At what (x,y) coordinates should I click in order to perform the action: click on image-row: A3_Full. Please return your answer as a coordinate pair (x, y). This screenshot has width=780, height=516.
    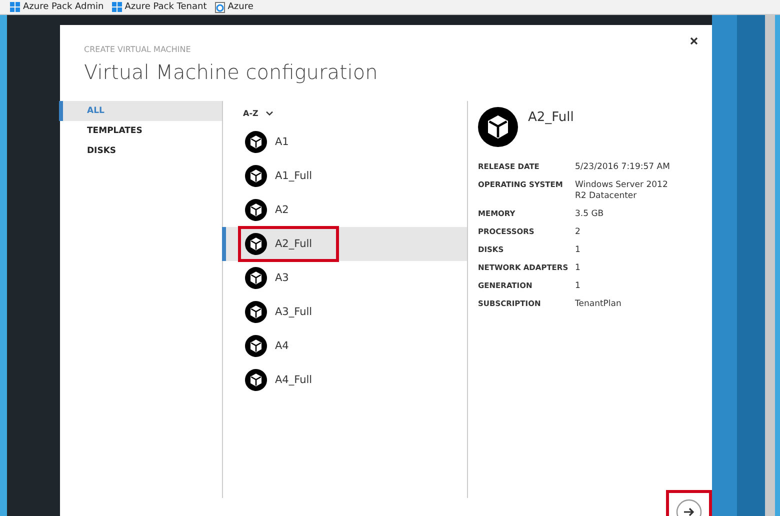
    Looking at the image, I should click on (344, 312).